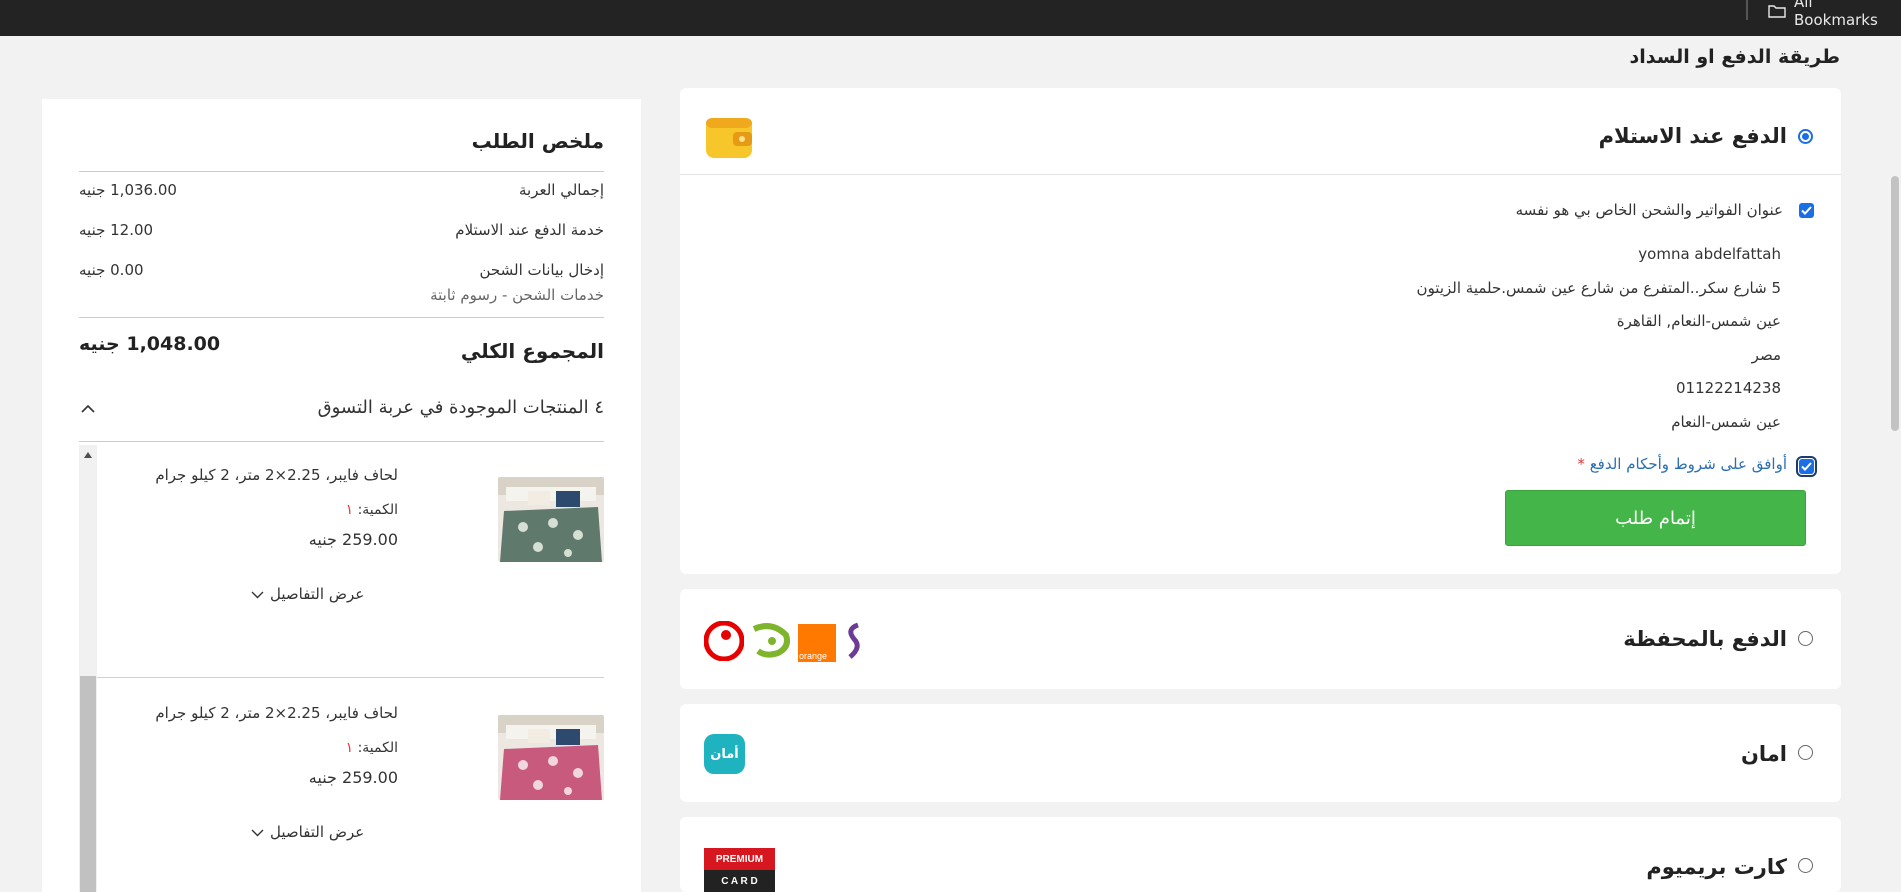 The image size is (1901, 892). Describe the element at coordinates (729, 140) in the screenshot. I see `wallet-icon` at that location.